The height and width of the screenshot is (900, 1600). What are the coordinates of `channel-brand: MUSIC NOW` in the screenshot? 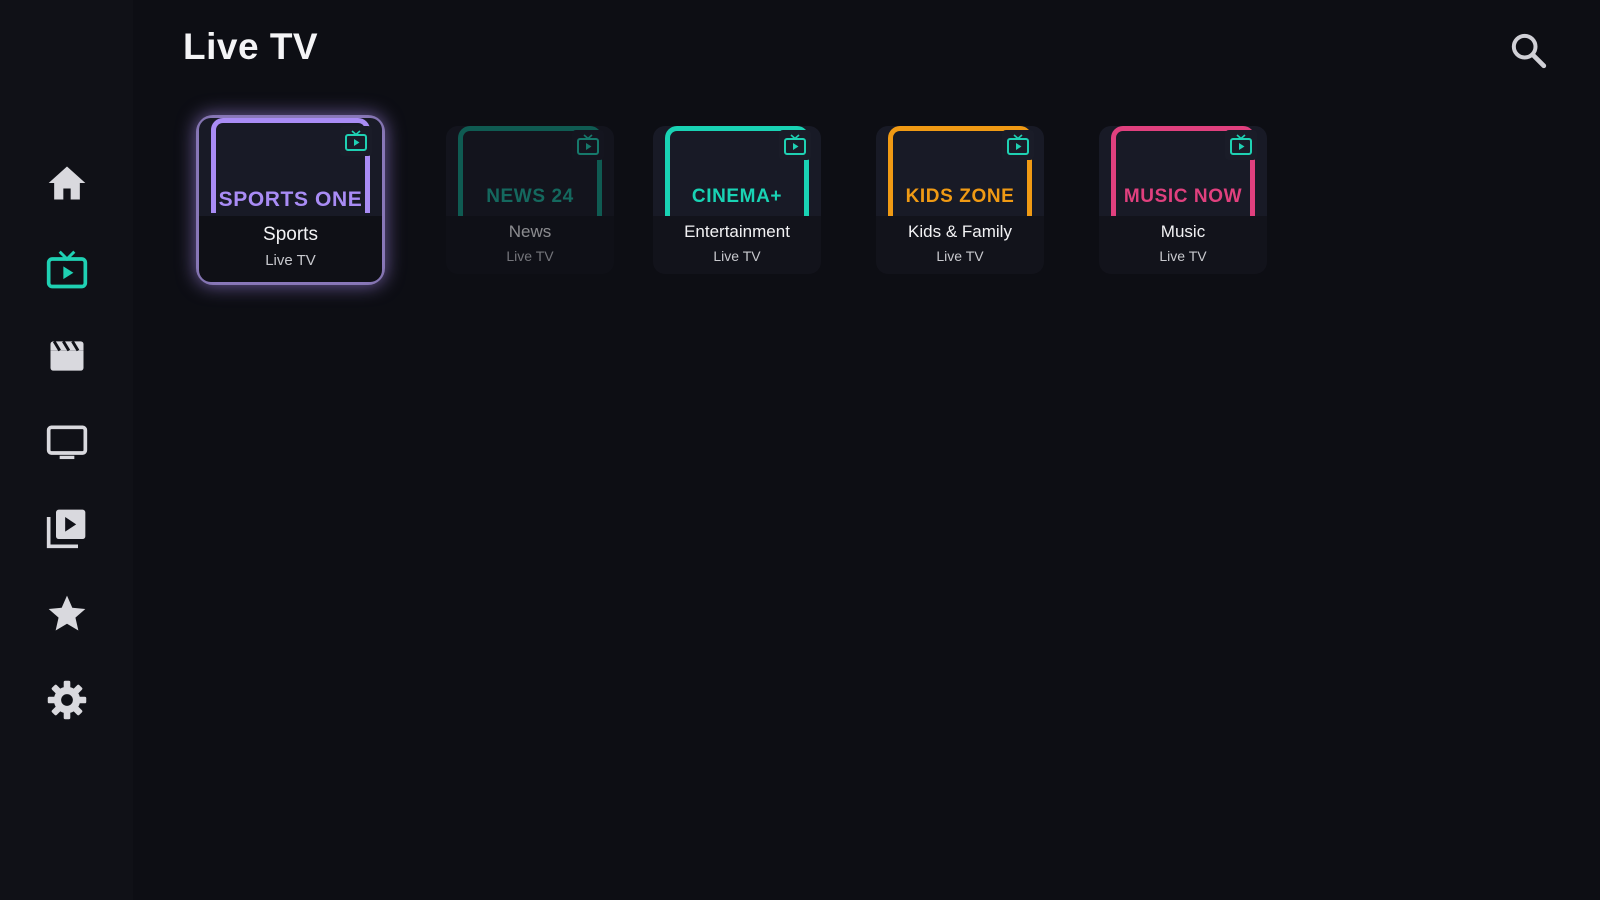 It's located at (1183, 196).